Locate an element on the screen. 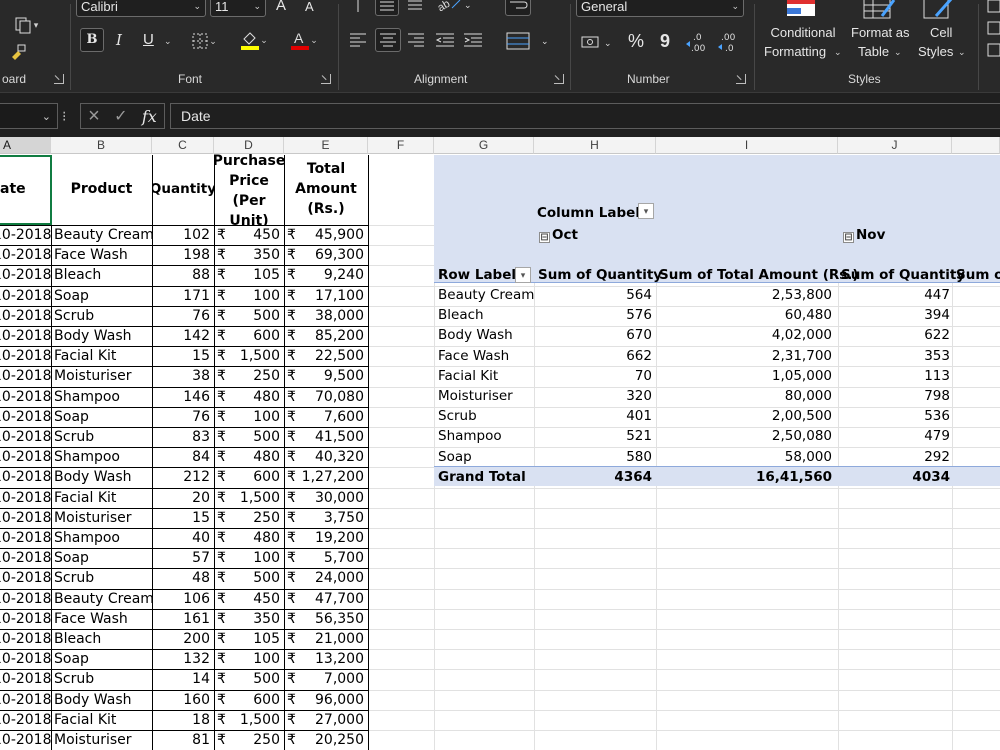 The width and height of the screenshot is (1000, 750). cell-price: 100 ₹ is located at coordinates (249, 659).